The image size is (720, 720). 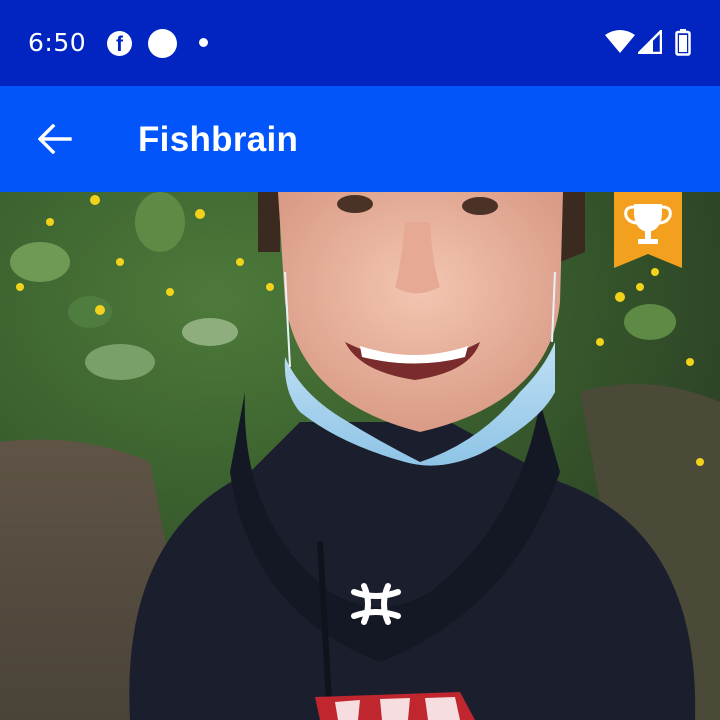 What do you see at coordinates (360, 139) in the screenshot?
I see `app-bar: Fishbrain` at bounding box center [360, 139].